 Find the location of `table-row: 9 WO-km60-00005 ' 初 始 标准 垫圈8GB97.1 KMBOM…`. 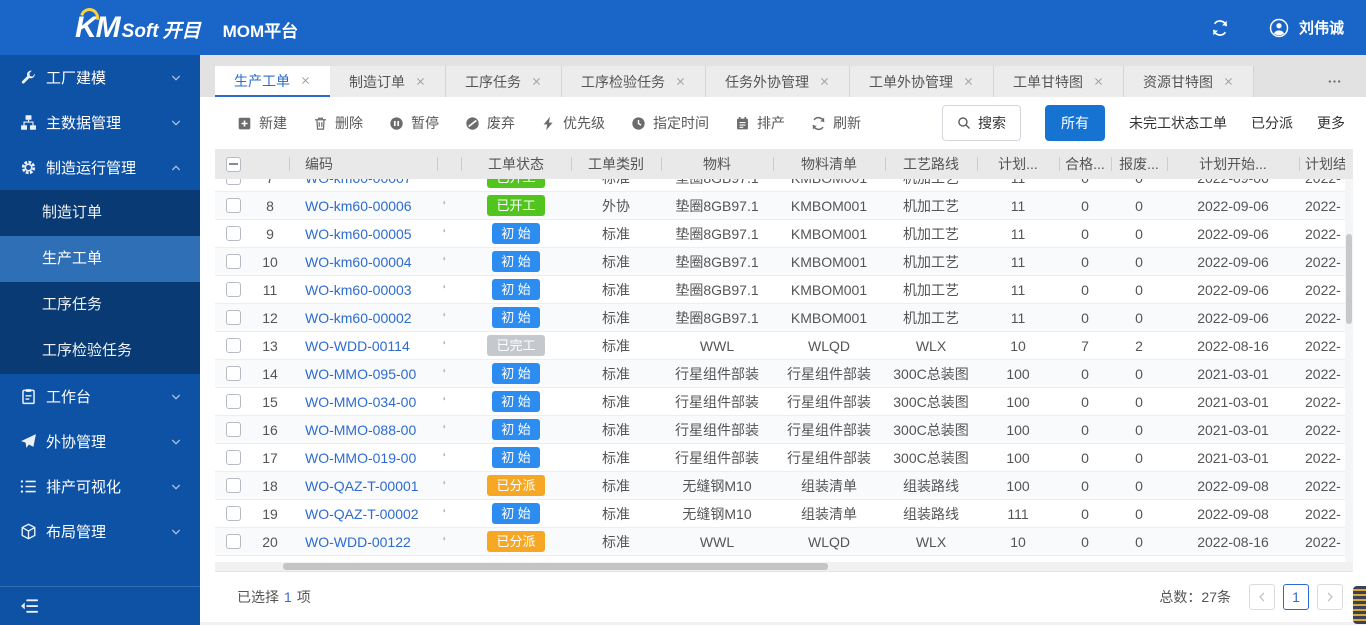

table-row: 9 WO-km60-00005 ' 初 始 标准 垫圈8GB97.1 KMBOM… is located at coordinates (784, 234).